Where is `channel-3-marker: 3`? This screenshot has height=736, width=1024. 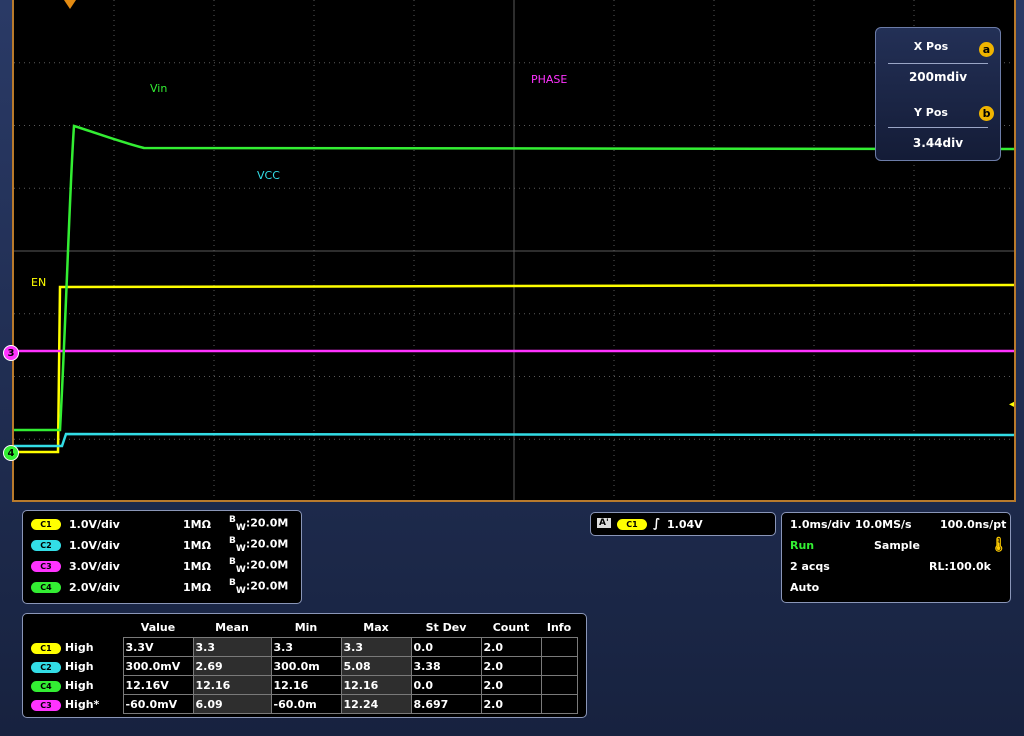 channel-3-marker: 3 is located at coordinates (11, 353).